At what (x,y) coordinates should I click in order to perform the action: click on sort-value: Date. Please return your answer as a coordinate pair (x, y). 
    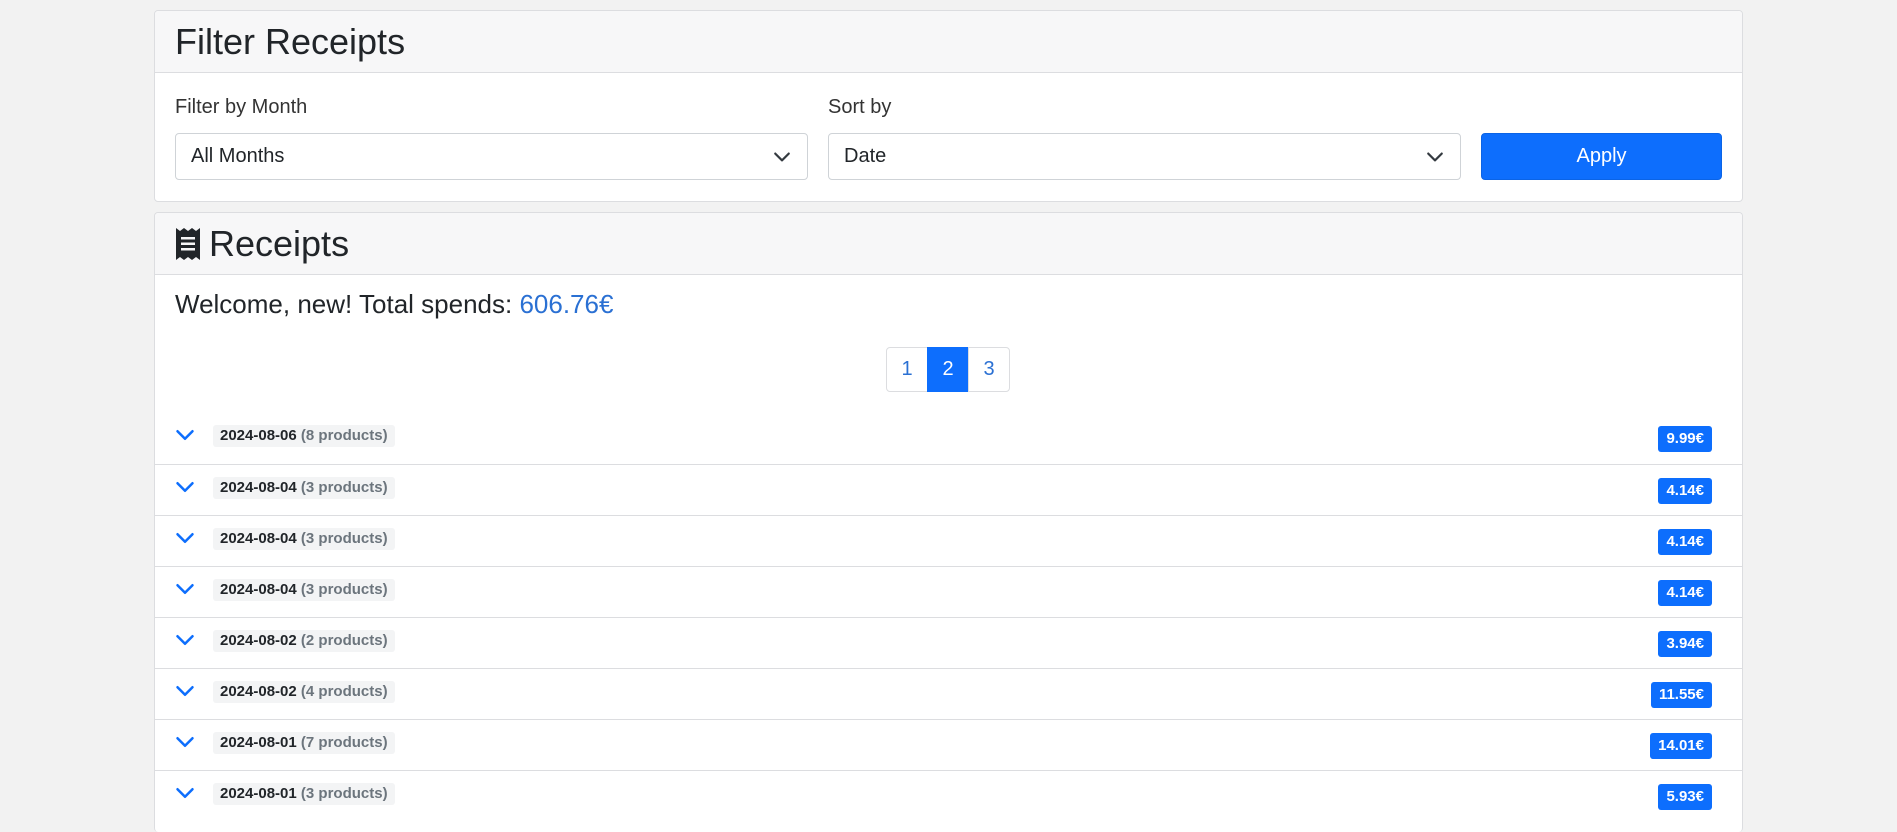
    Looking at the image, I should click on (865, 156).